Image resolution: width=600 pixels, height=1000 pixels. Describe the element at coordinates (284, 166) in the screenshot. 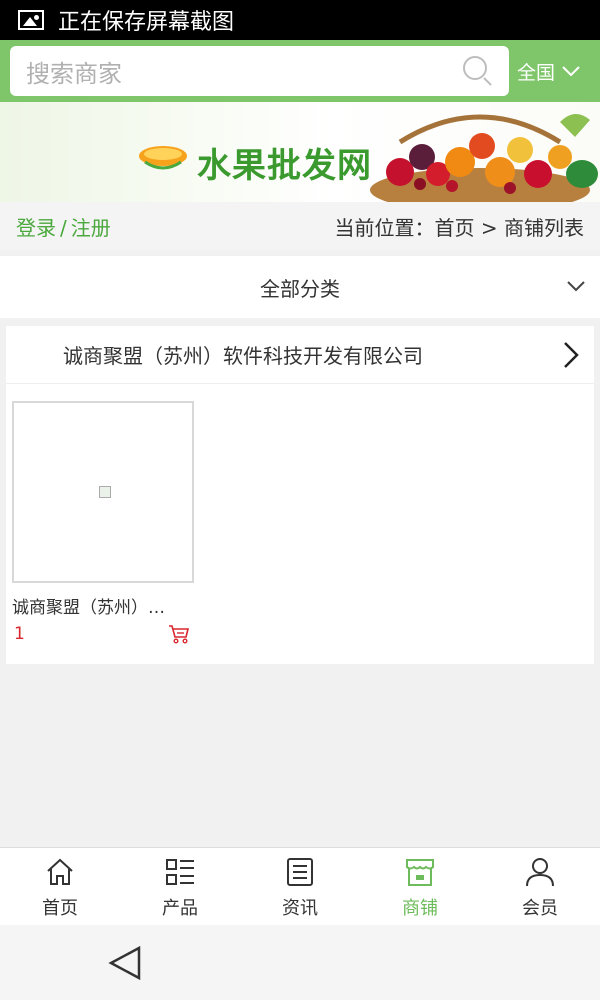

I see `banner-title: 水果批发网` at that location.